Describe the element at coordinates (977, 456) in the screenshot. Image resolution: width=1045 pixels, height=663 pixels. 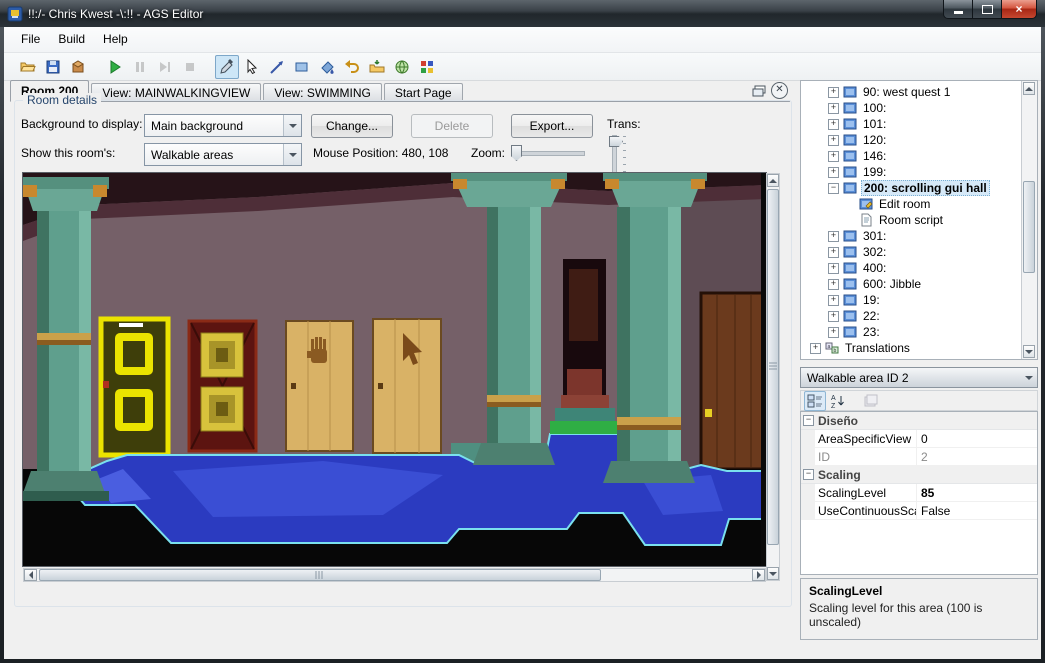
I see `property-value: 2` at that location.